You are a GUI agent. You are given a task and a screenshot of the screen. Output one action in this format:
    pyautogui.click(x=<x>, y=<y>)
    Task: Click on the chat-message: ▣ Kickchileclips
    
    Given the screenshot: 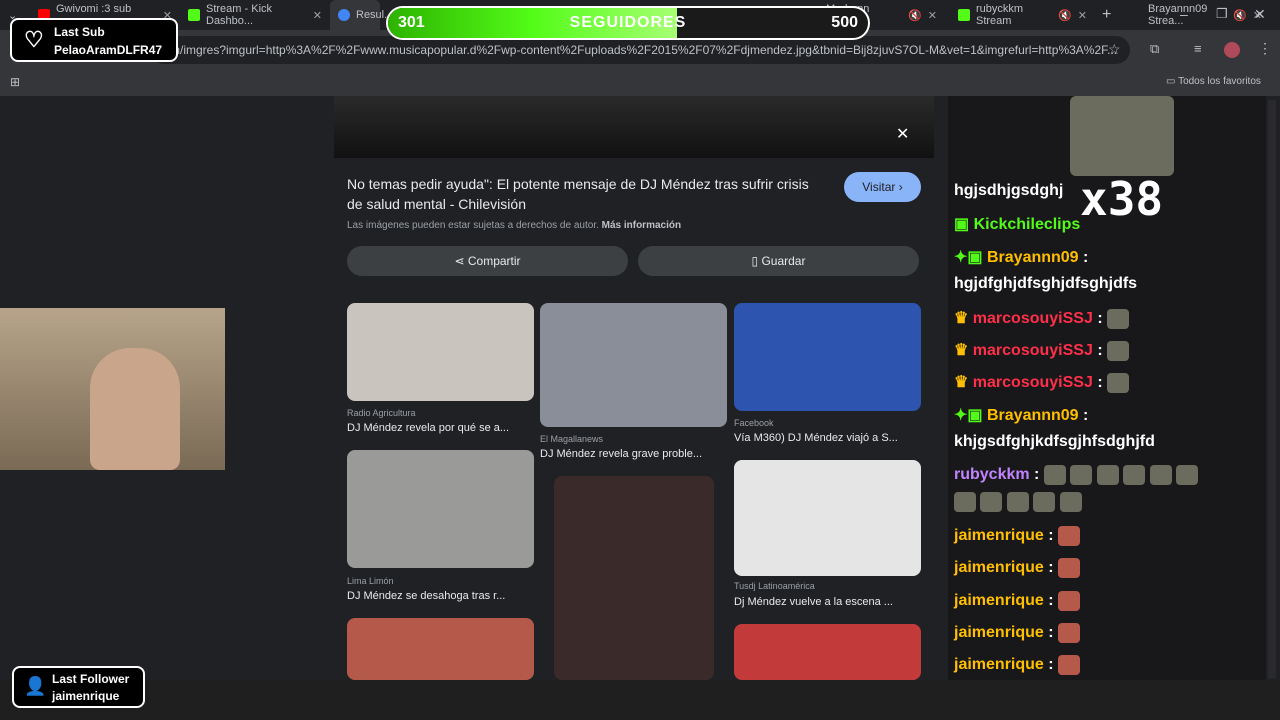 What is the action you would take?
    pyautogui.click(x=1017, y=224)
    